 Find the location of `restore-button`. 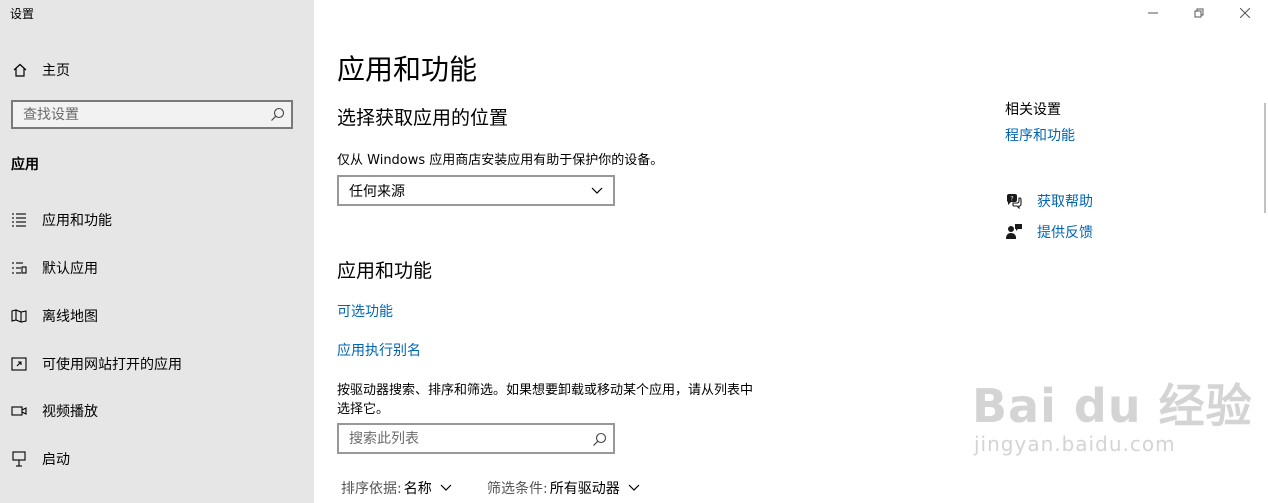

restore-button is located at coordinates (1199, 13).